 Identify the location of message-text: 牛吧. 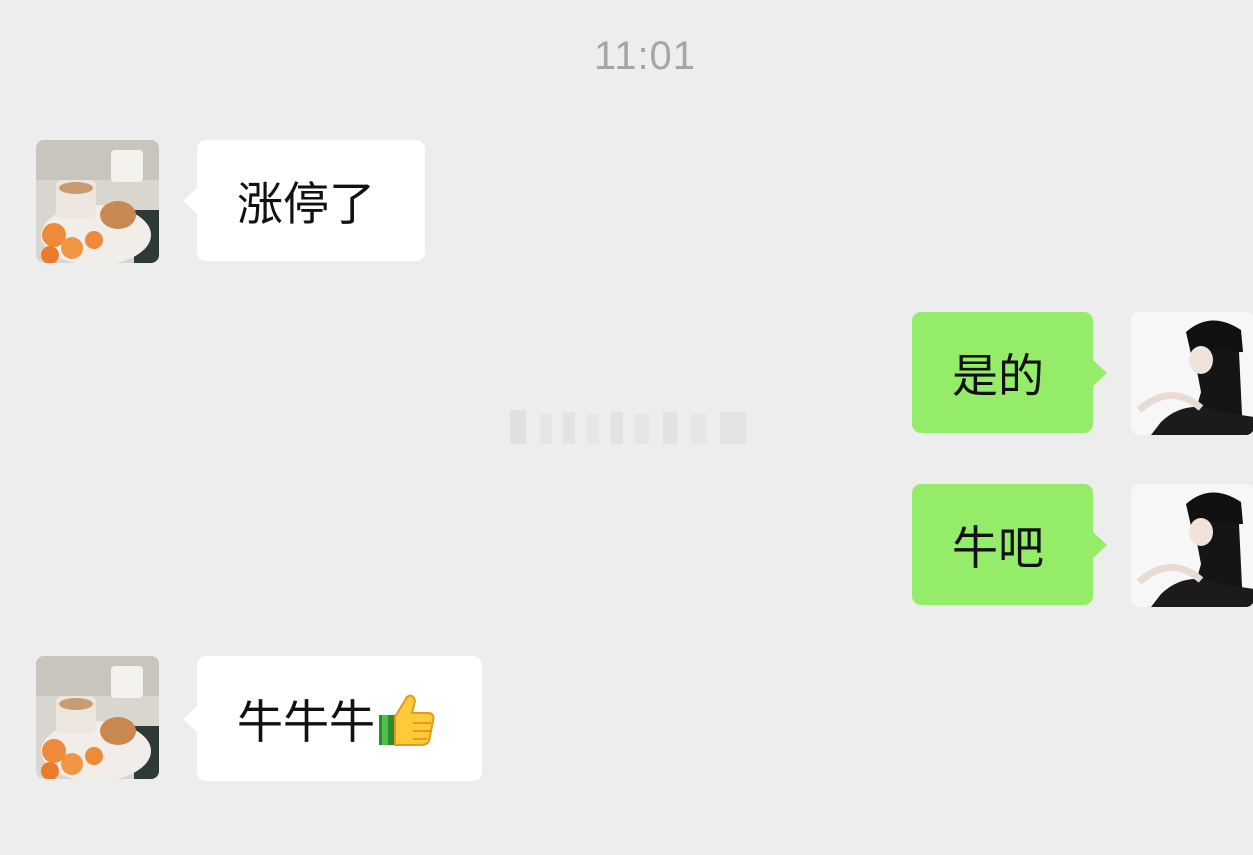
(998, 547).